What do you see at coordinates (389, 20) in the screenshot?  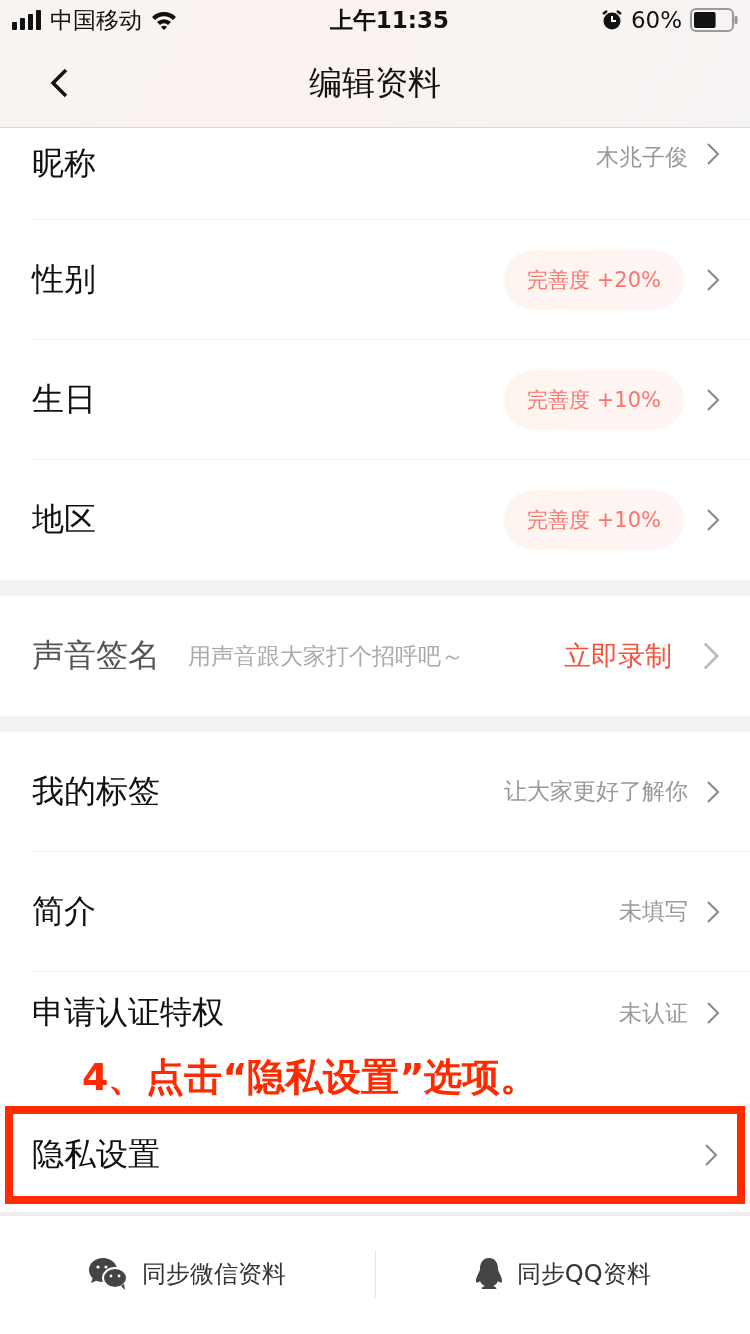 I see `status-time: 上午11:35` at bounding box center [389, 20].